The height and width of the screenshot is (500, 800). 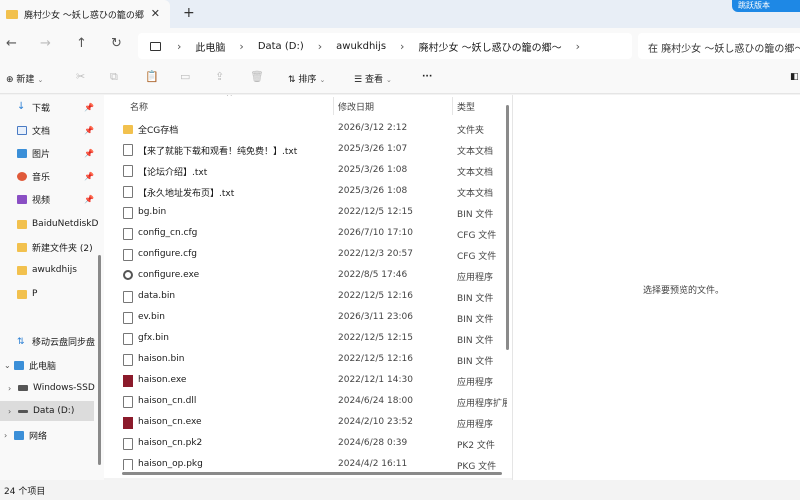 I want to click on search-input: 在 廃村少女 ～妖し惑ひの籠の郷～ 中搜索, so click(x=719, y=46).